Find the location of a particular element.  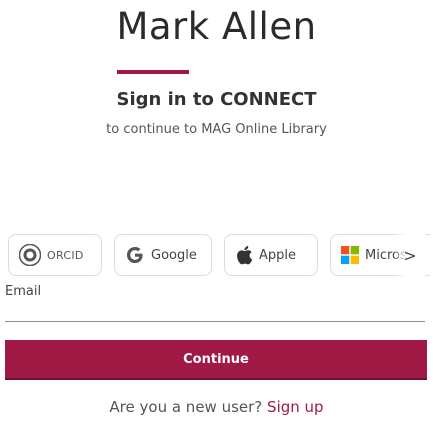

brand-underline is located at coordinates (153, 72).